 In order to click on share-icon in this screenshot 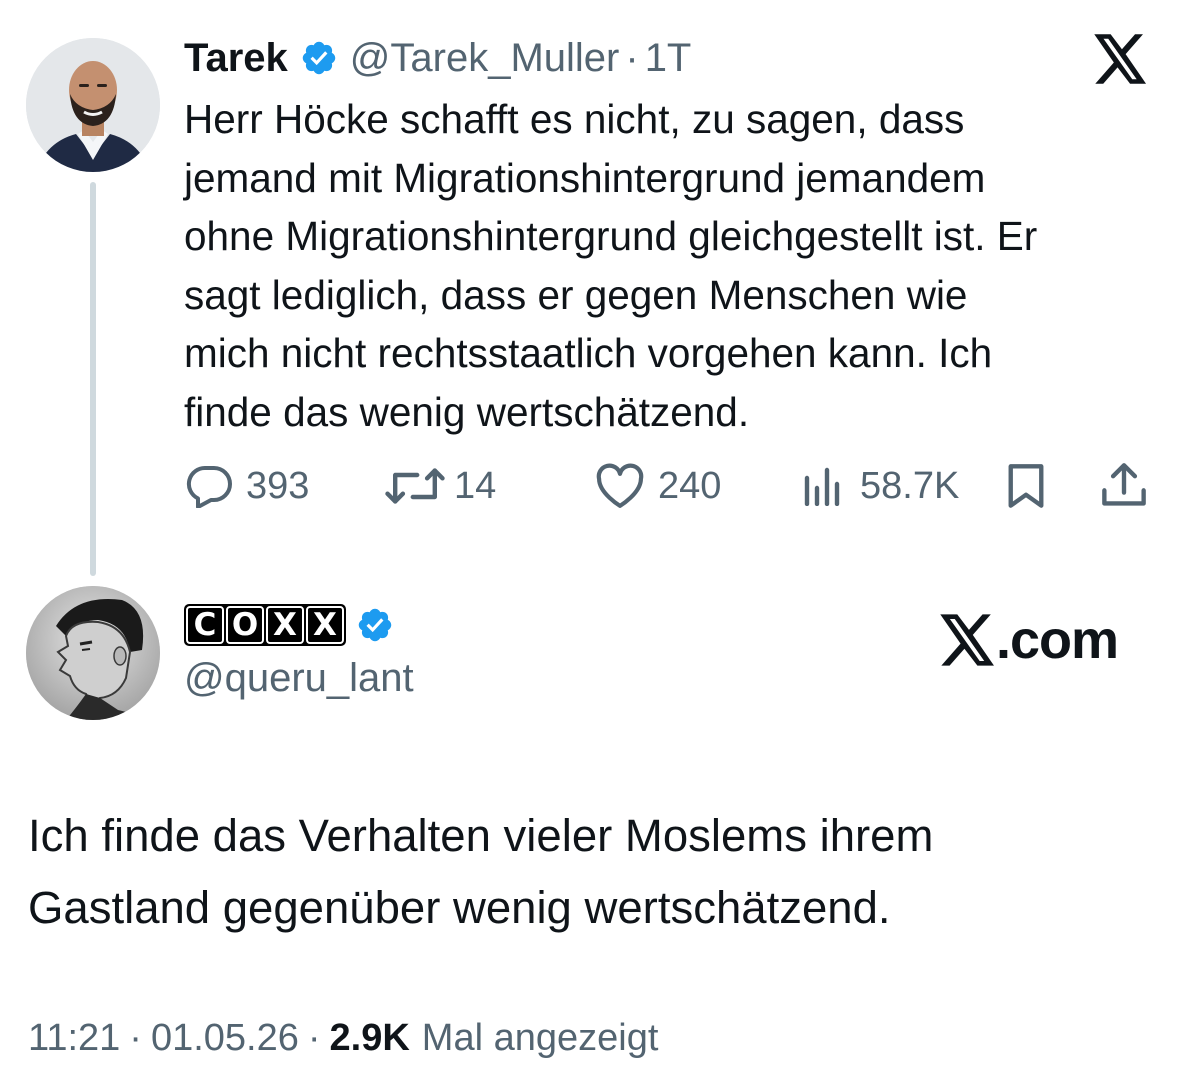, I will do `click(1124, 484)`.